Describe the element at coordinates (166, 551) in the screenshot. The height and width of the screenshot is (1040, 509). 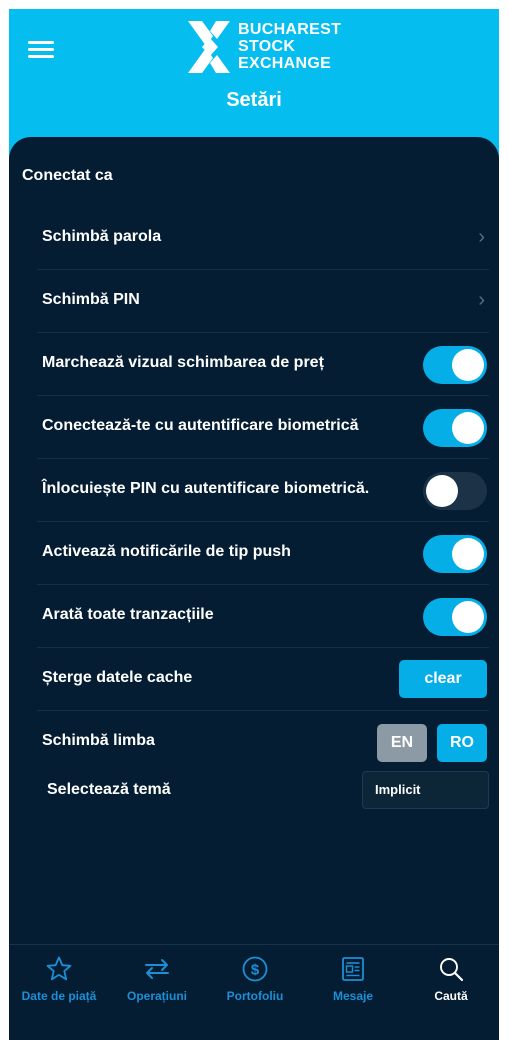
I see `row-label: Activează notificările de tip push` at that location.